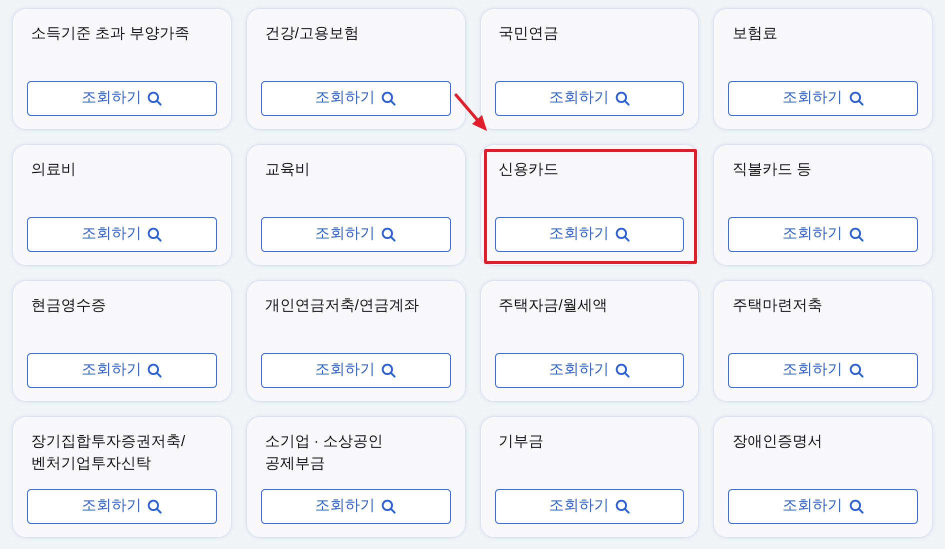 This screenshot has width=945, height=549. Describe the element at coordinates (287, 170) in the screenshot. I see `card-title: 교육비` at that location.